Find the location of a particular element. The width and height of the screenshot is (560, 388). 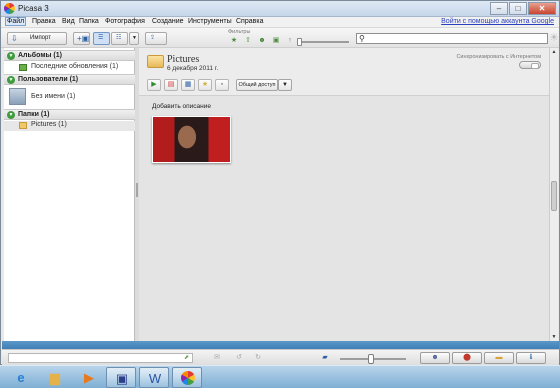

section-folders-label: Папки (1) is located at coordinates (34, 114).